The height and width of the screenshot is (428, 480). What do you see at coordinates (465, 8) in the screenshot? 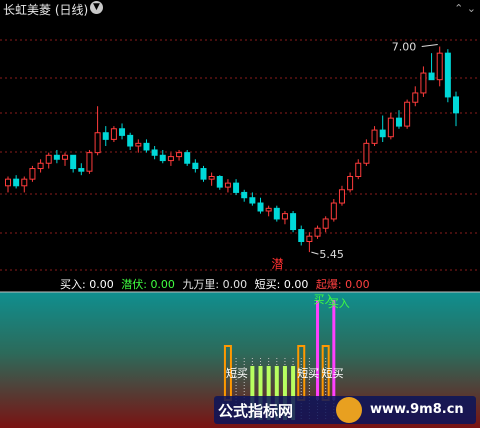
I see `window-controls: ⌃ ⌄` at bounding box center [465, 8].